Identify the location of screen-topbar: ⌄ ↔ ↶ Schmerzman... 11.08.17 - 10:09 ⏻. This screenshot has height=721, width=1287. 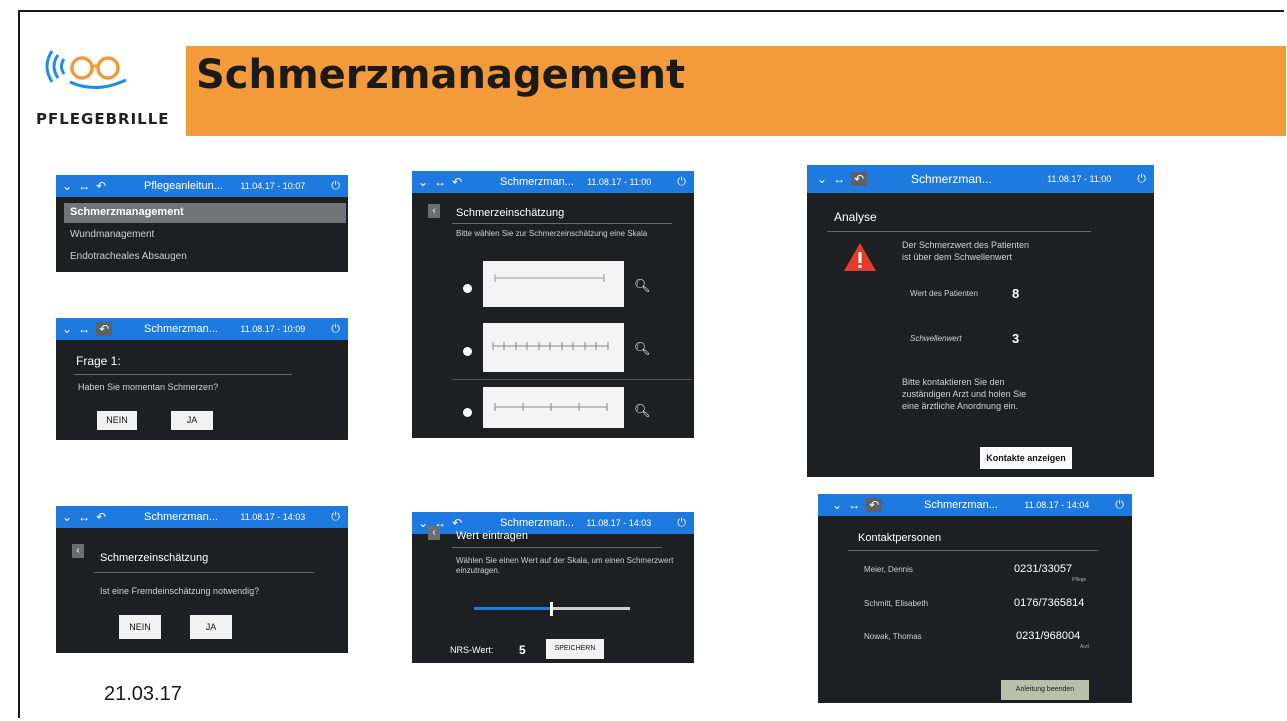
(202, 329).